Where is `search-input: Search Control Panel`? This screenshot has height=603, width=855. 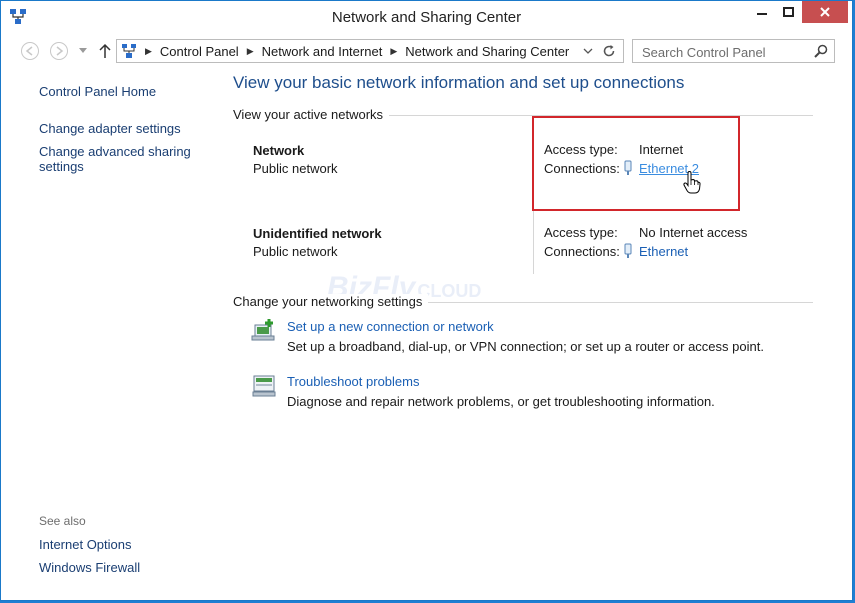
search-input: Search Control Panel is located at coordinates (733, 51).